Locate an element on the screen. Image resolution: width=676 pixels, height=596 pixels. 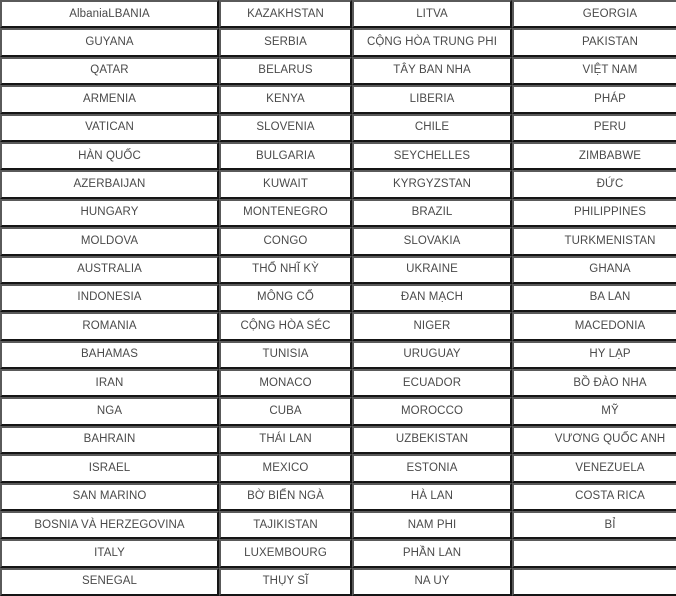
table-cell-country: ĐỨC is located at coordinates (594, 184).